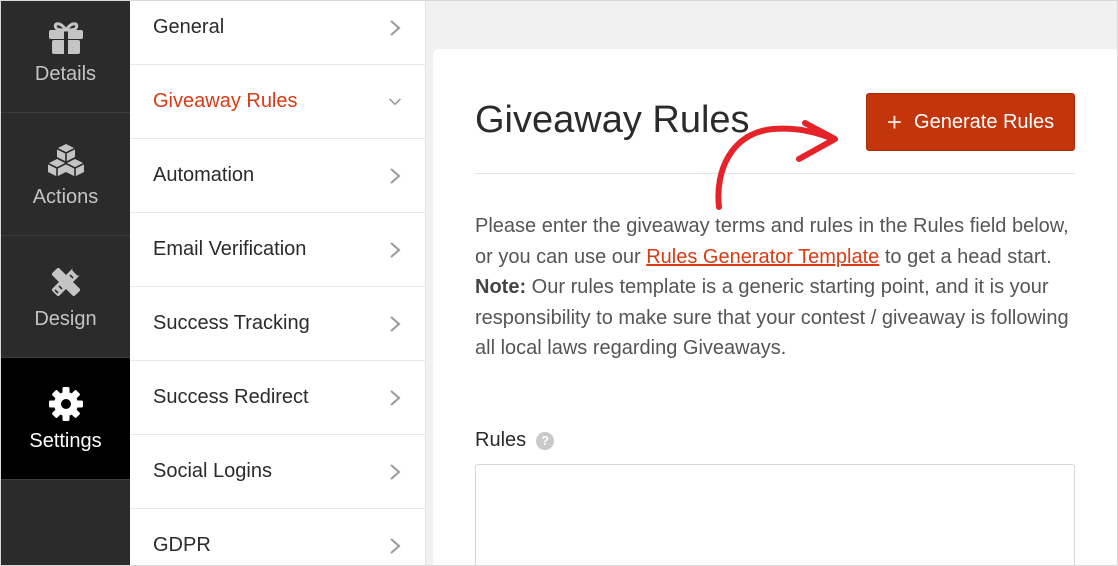 The image size is (1118, 566). What do you see at coordinates (984, 121) in the screenshot?
I see `generate-rules-label: Generate Rules` at bounding box center [984, 121].